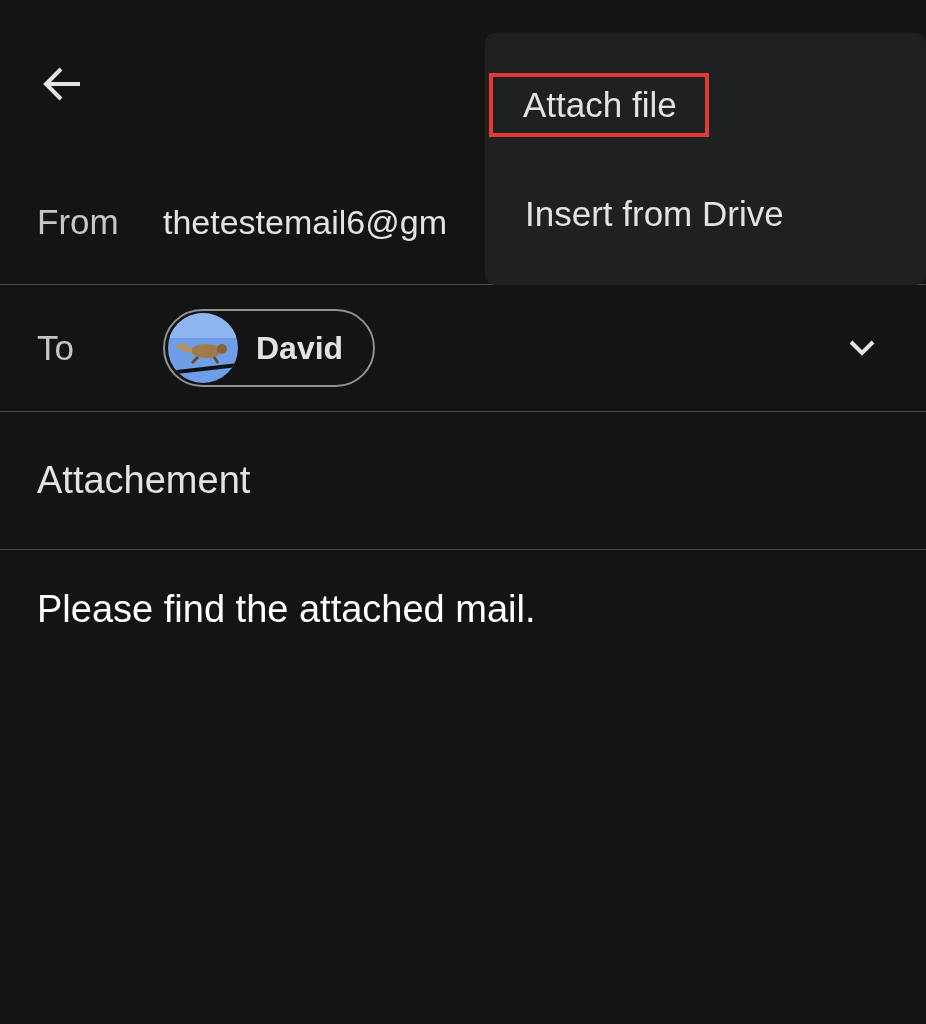 The width and height of the screenshot is (926, 1024). What do you see at coordinates (269, 348) in the screenshot?
I see `recipient-chip: David` at bounding box center [269, 348].